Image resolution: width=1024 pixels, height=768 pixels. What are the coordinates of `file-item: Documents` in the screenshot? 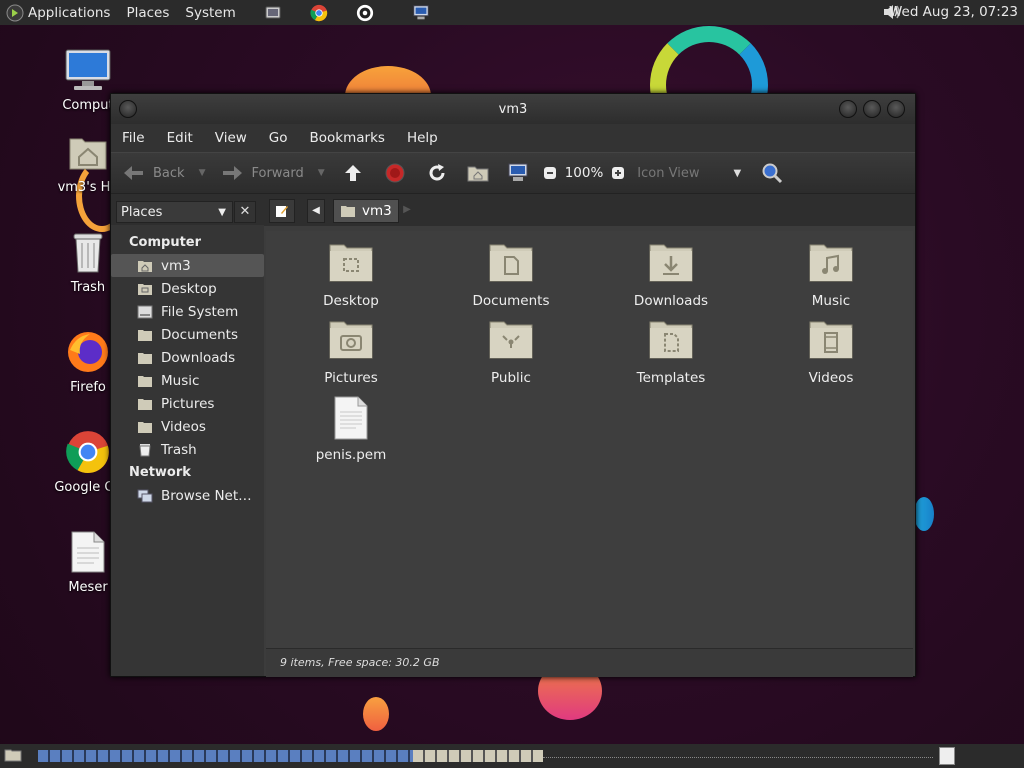 It's located at (511, 275).